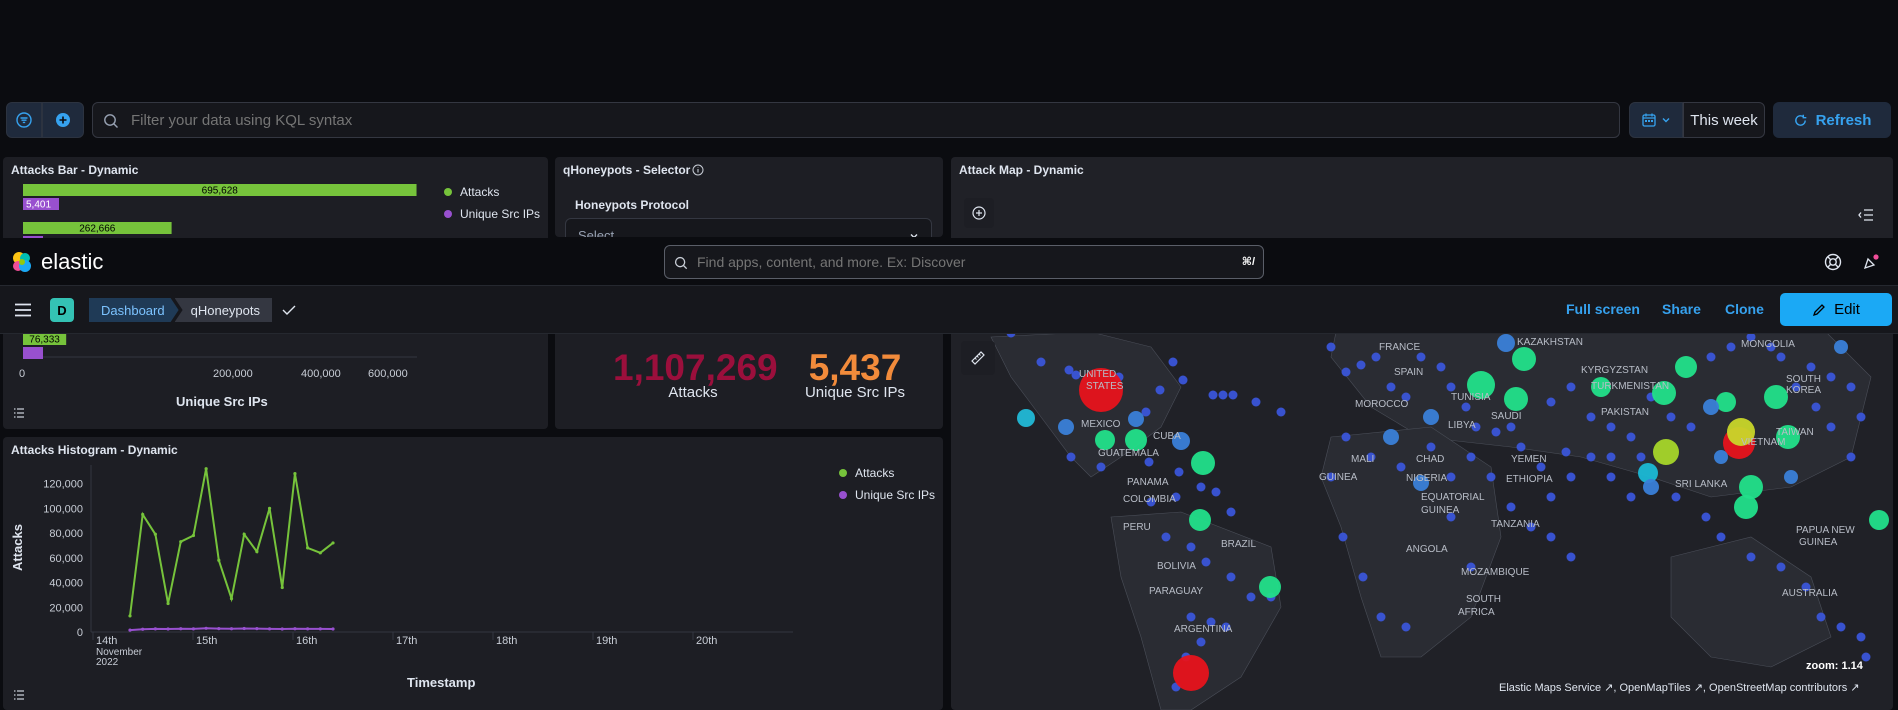 This screenshot has height=710, width=1898. I want to click on legend-toggle-button, so click(19, 413).